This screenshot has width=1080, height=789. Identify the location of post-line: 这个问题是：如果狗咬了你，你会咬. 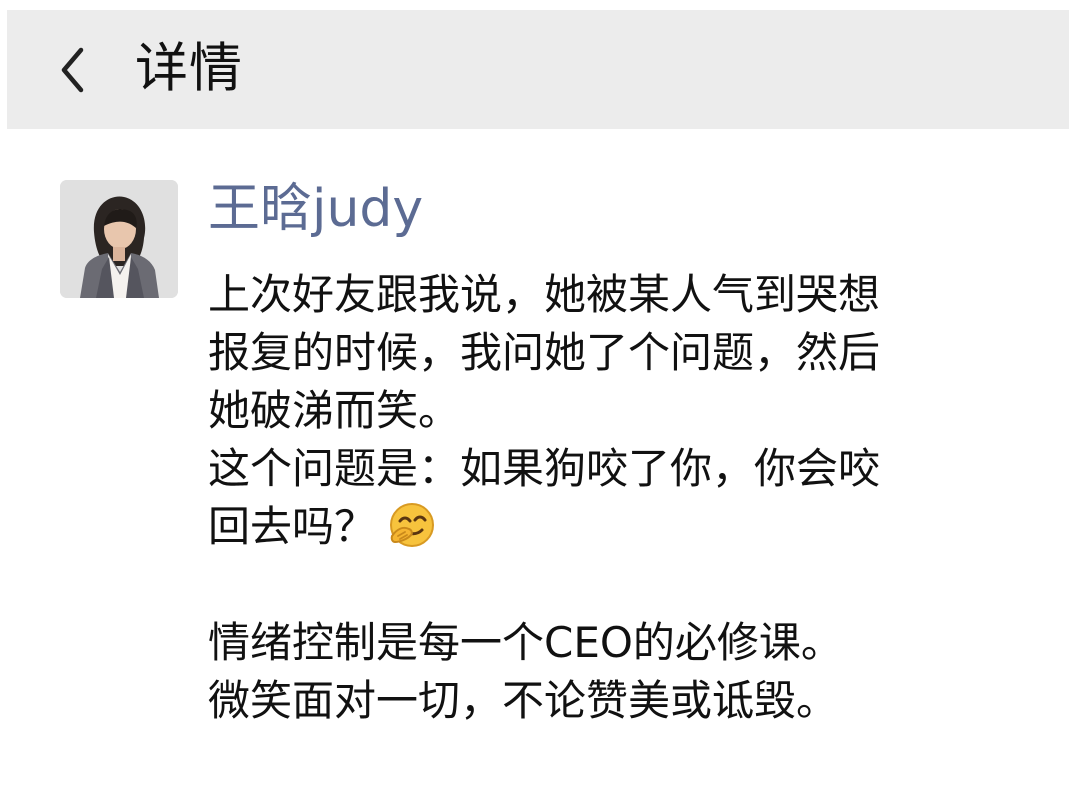
(544, 468).